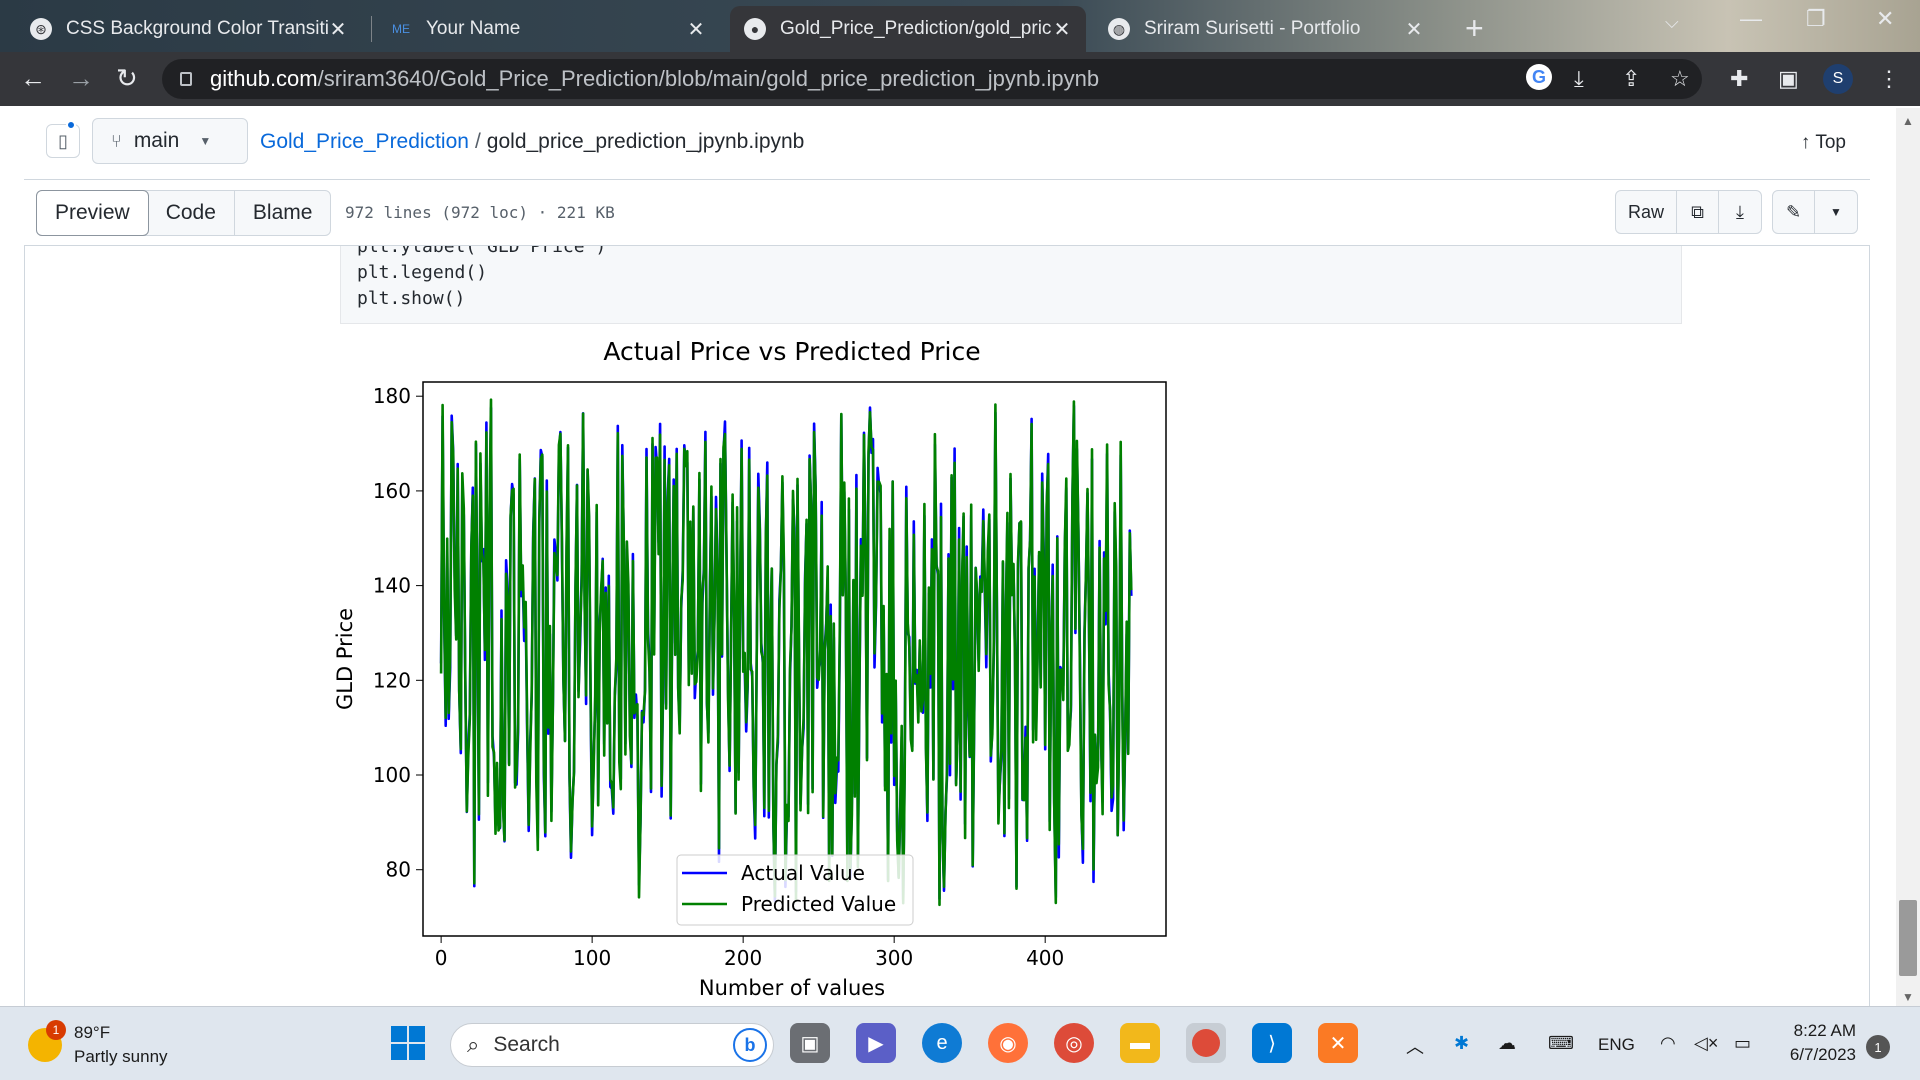 This screenshot has height=1080, width=1920. I want to click on clock-time: 8:22 AM, so click(1824, 1030).